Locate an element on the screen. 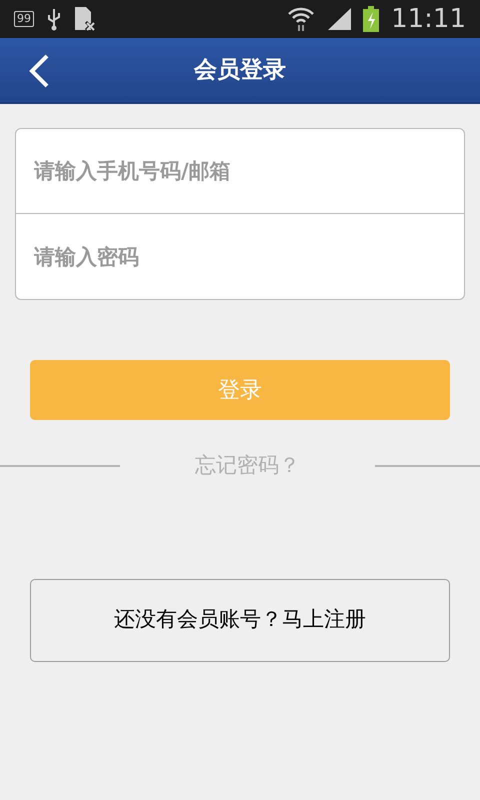 This screenshot has width=480, height=800. notification-count: 99 is located at coordinates (24, 19).